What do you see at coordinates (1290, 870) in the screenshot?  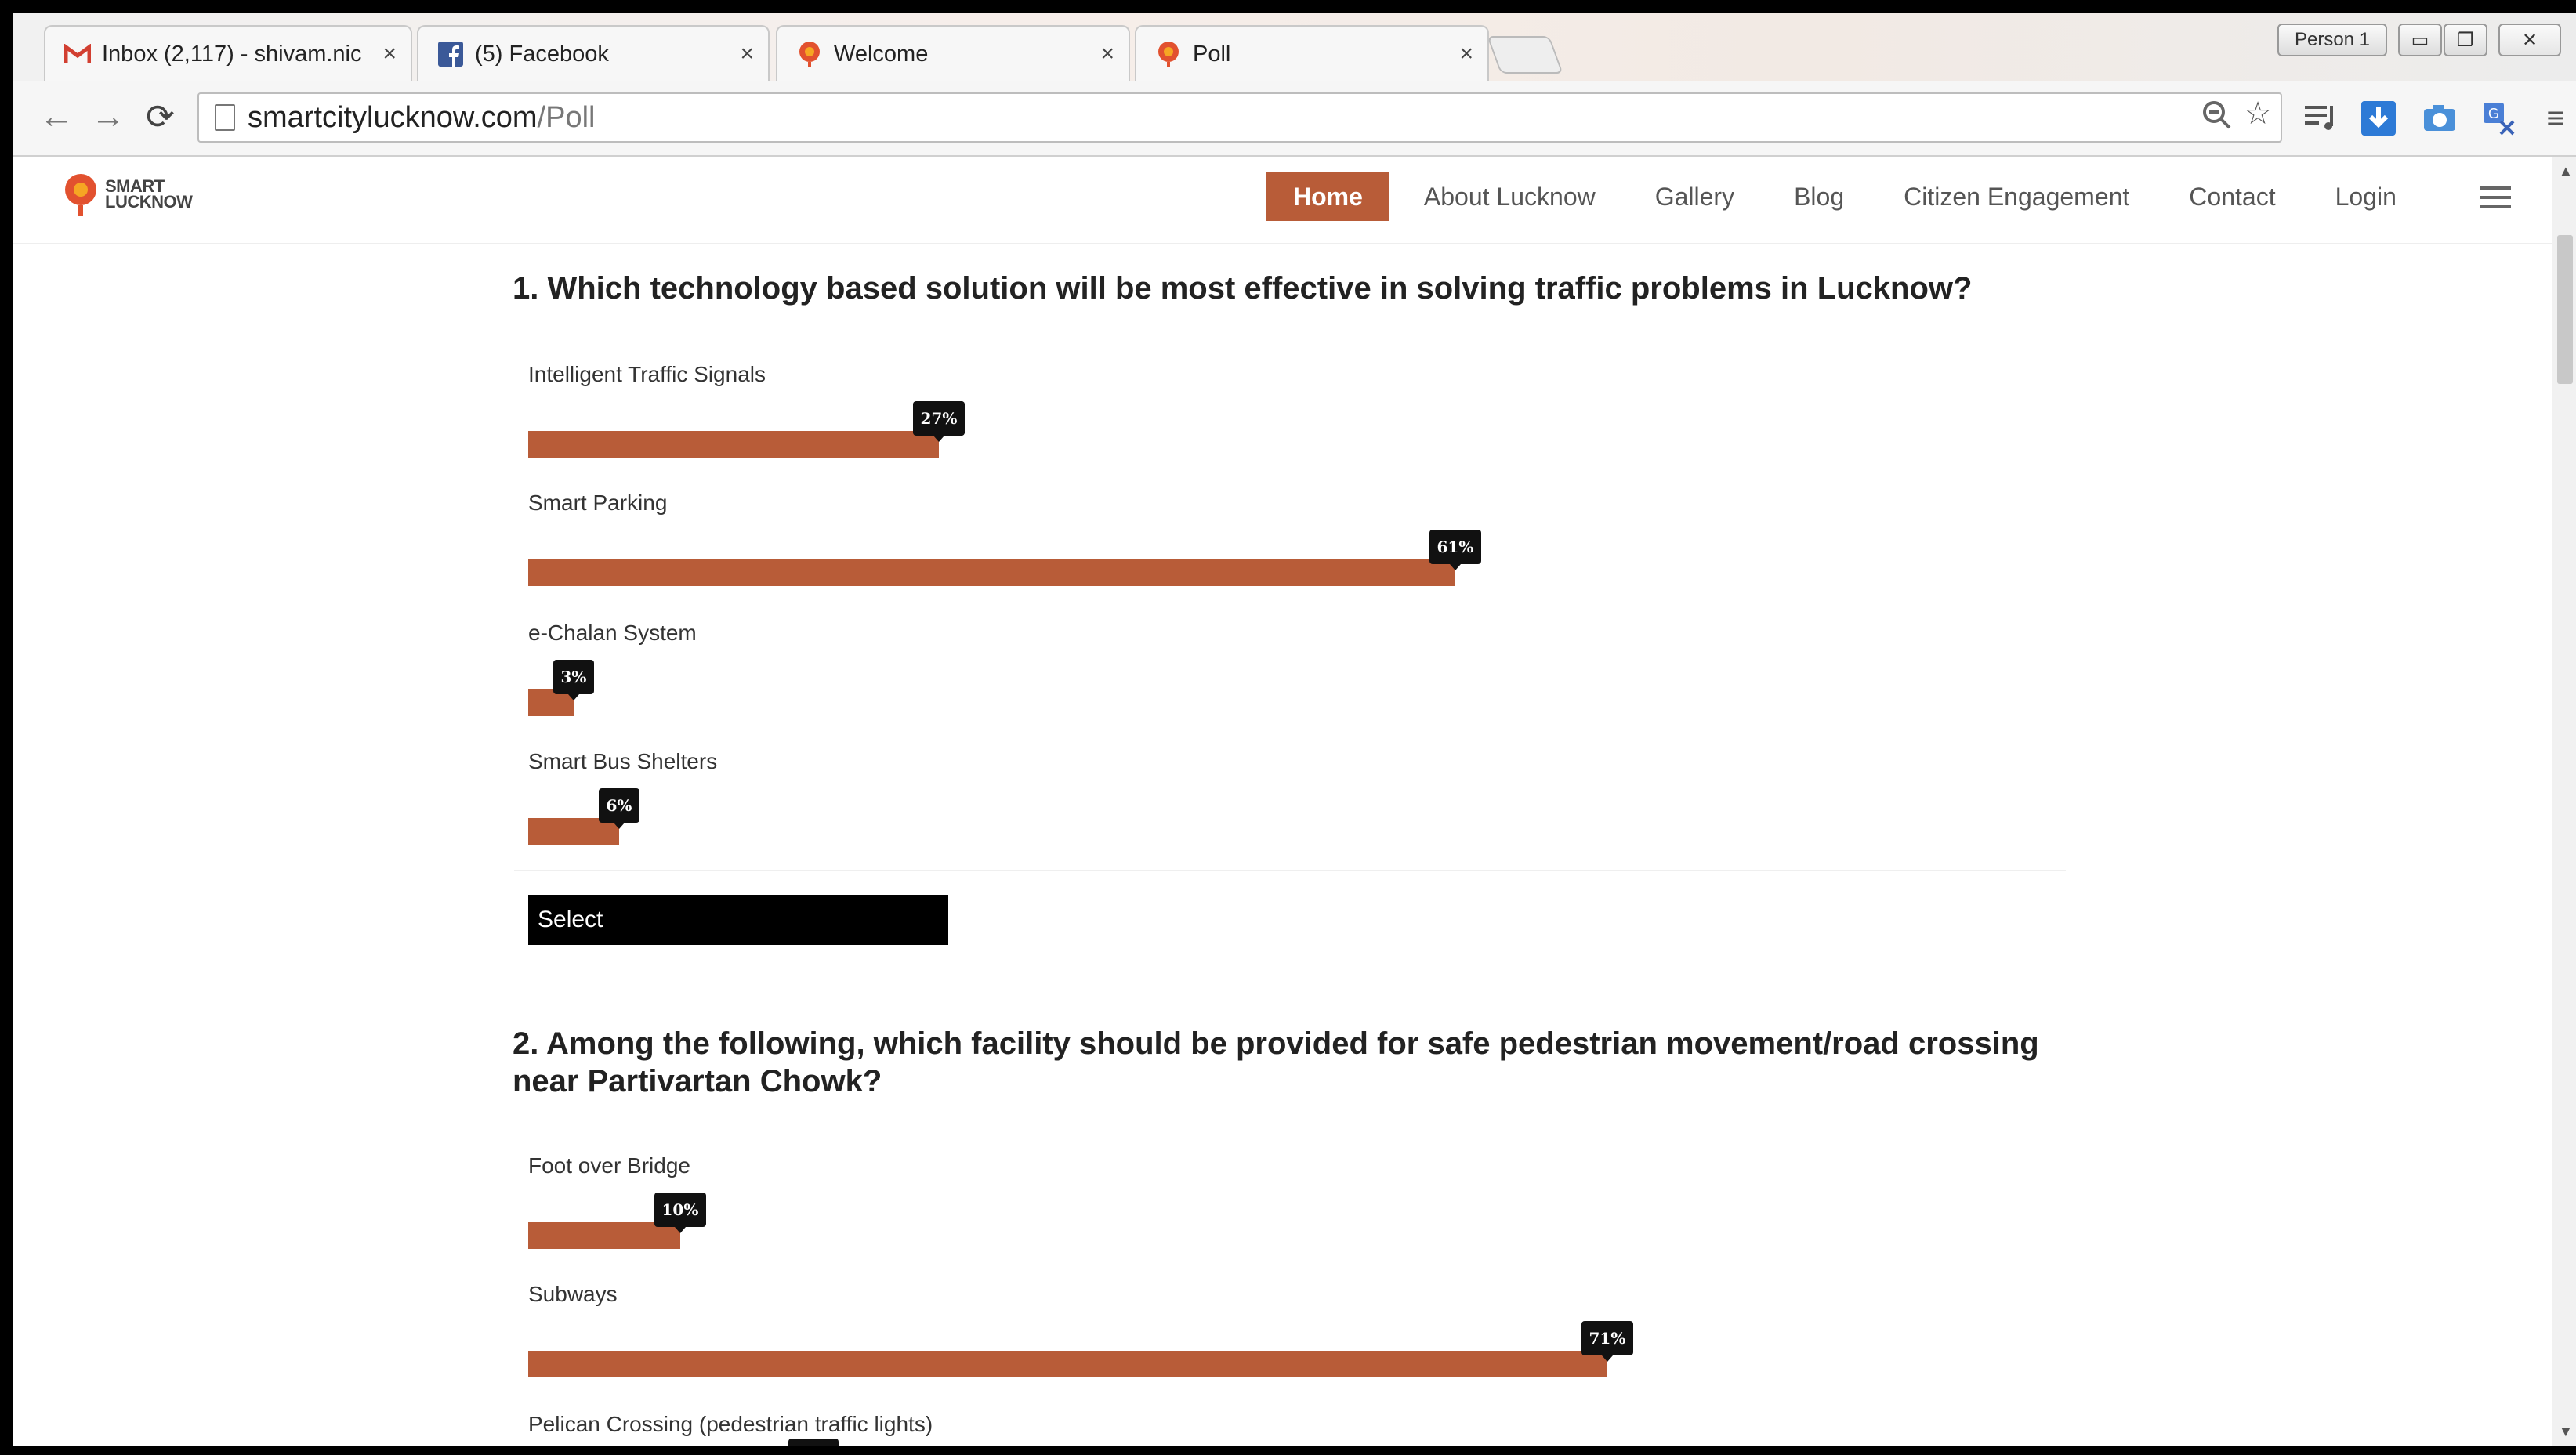 I see `divider` at bounding box center [1290, 870].